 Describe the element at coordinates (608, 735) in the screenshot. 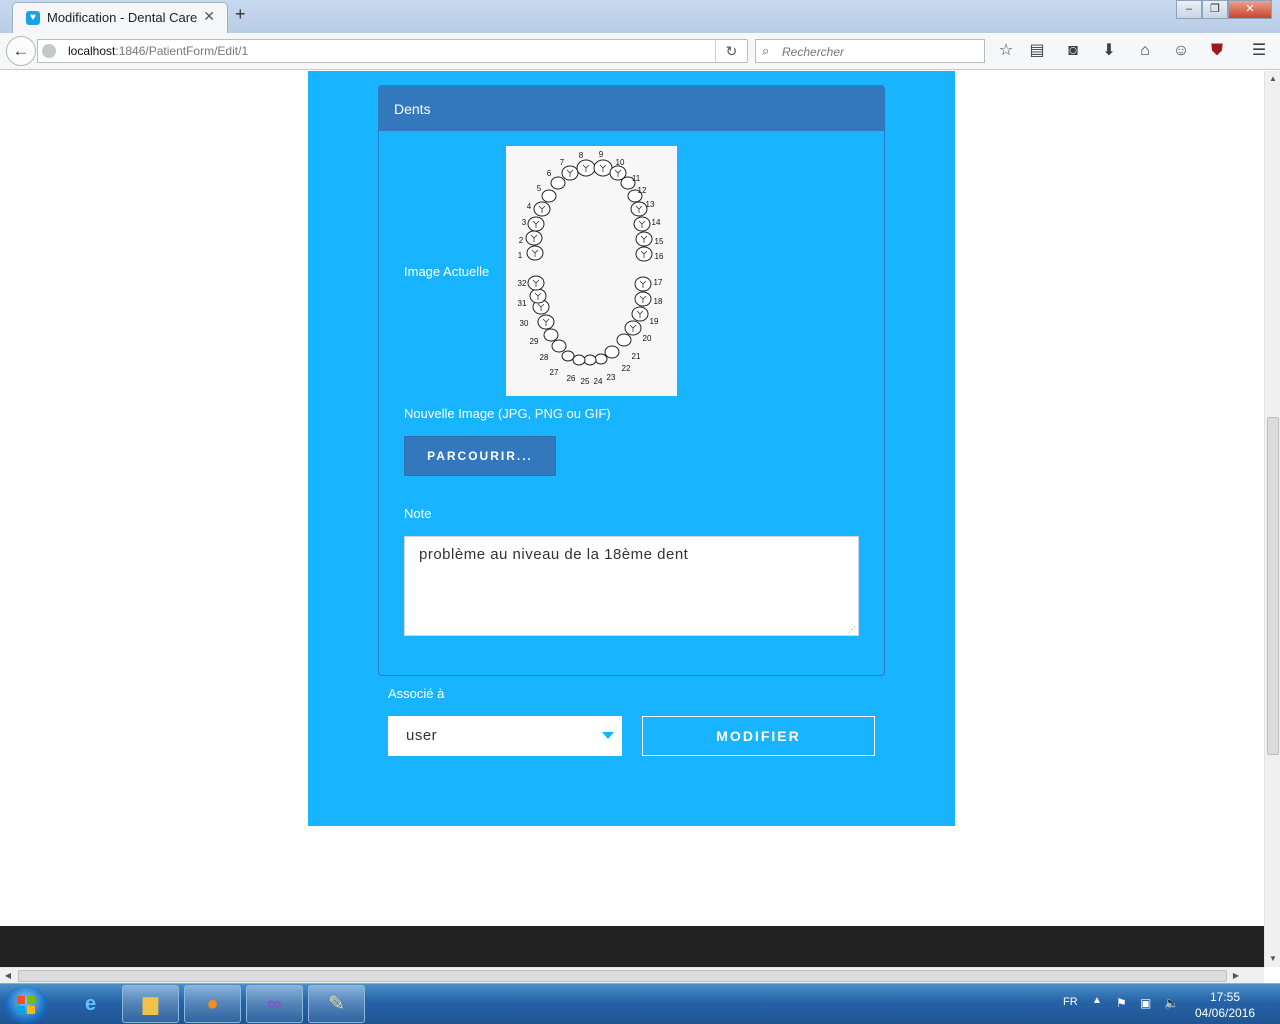

I see `chevron-down-icon` at that location.